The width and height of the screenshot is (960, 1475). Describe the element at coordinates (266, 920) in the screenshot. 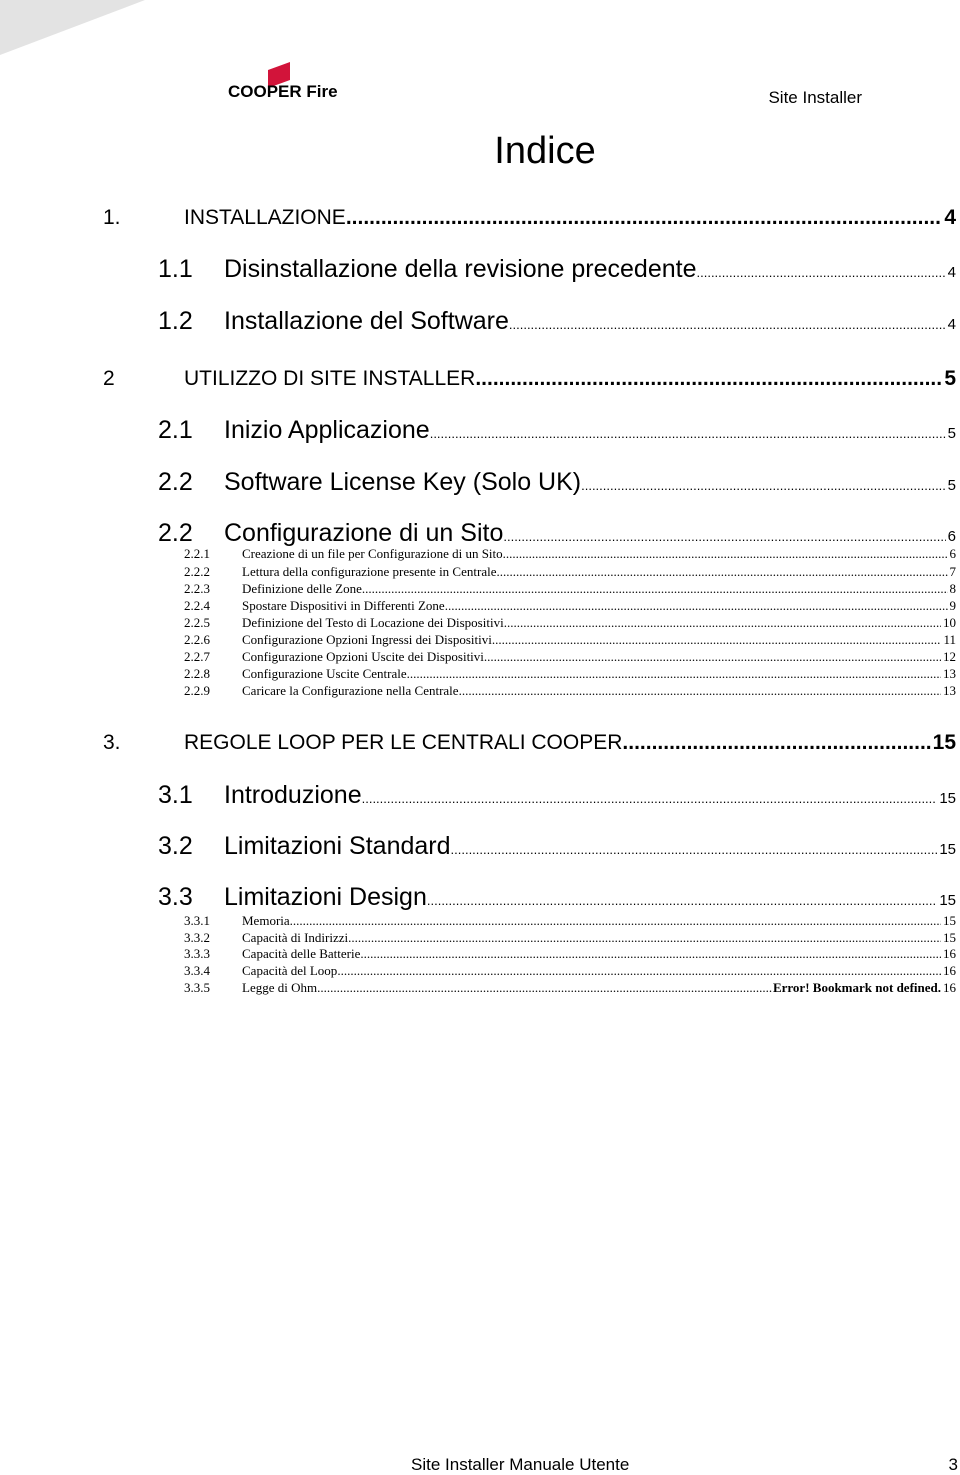

I see `toc-entry-label: Memoria` at that location.